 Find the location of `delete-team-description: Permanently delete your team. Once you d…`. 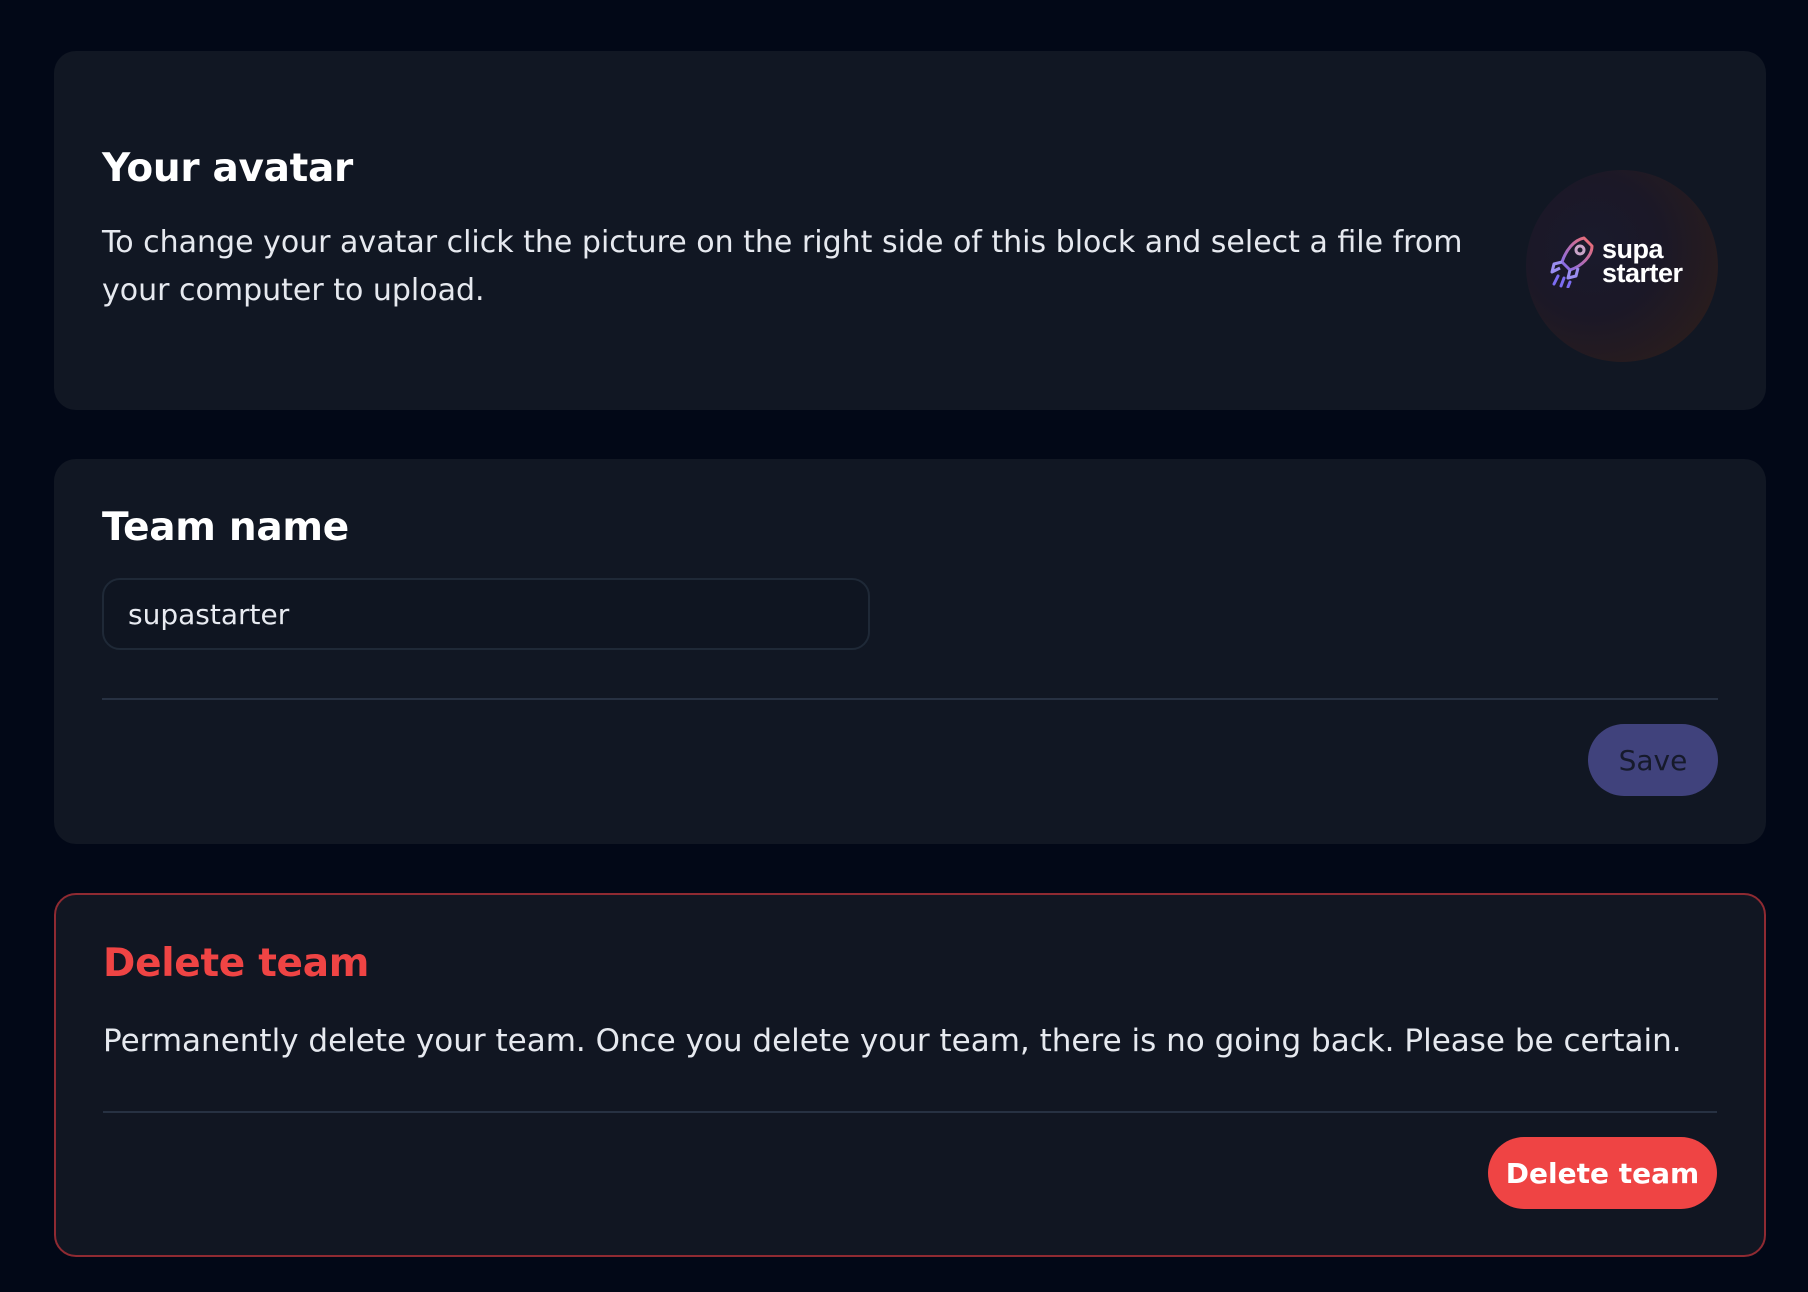

delete-team-description: Permanently delete your team. Once you d… is located at coordinates (892, 1041).